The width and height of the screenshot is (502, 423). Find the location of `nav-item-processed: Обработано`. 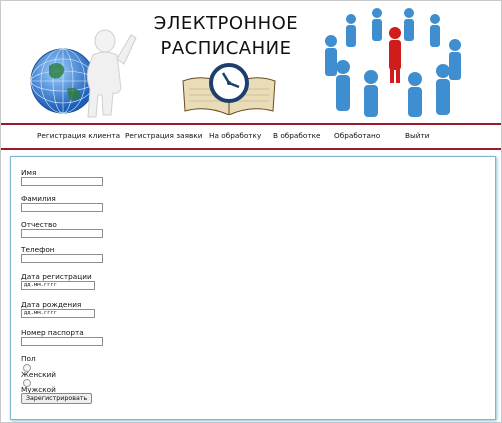

nav-item-processed: Обработано is located at coordinates (357, 135).